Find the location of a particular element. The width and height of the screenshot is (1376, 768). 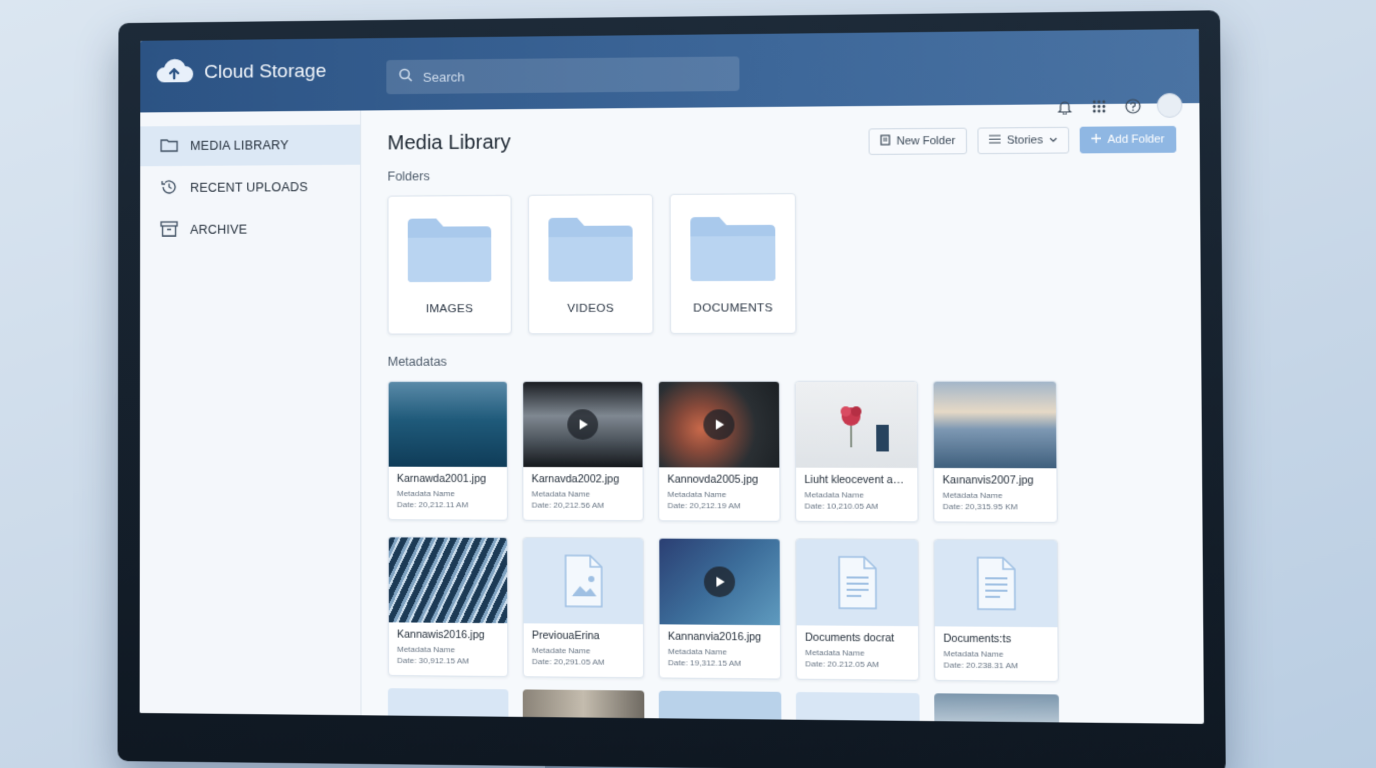

file-date: Date: 20,212.11 AM is located at coordinates (432, 505).